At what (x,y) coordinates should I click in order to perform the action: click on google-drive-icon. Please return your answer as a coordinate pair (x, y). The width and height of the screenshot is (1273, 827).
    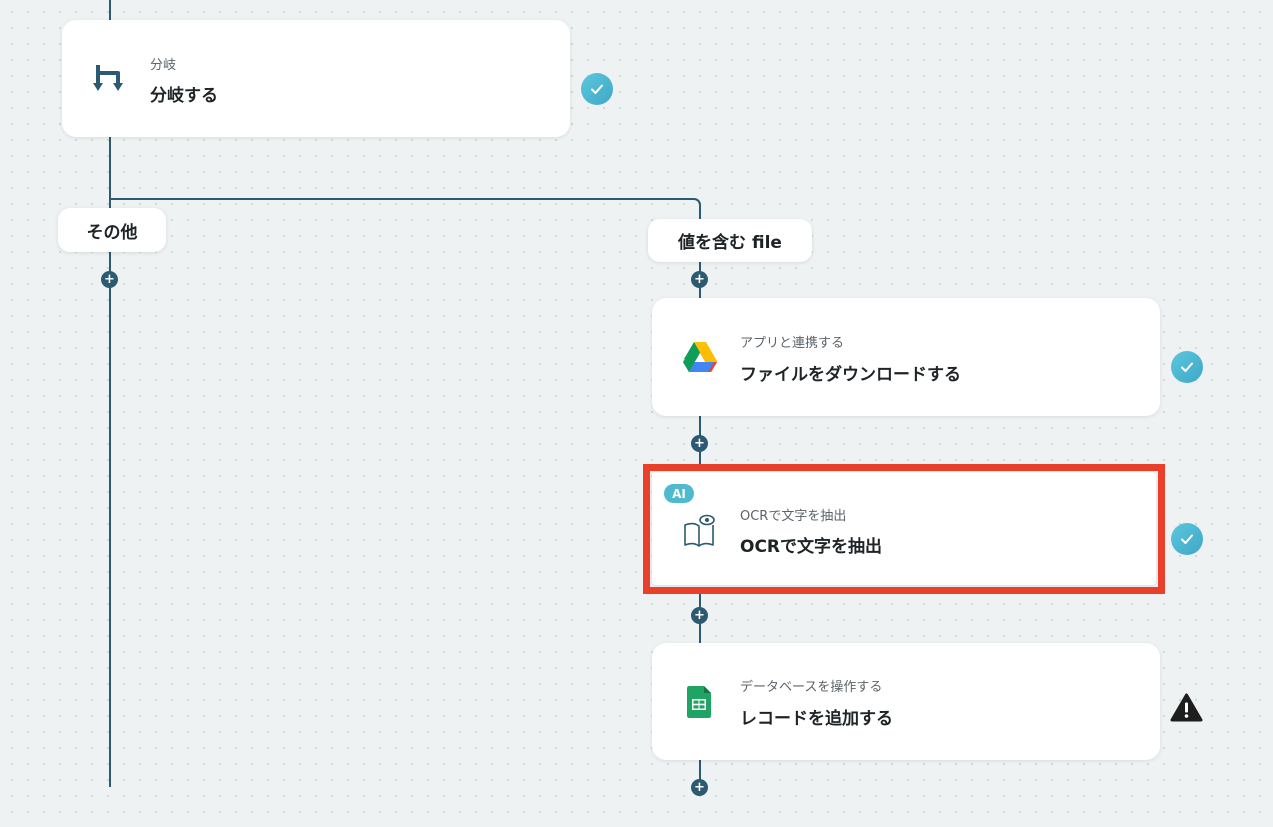
    Looking at the image, I should click on (700, 357).